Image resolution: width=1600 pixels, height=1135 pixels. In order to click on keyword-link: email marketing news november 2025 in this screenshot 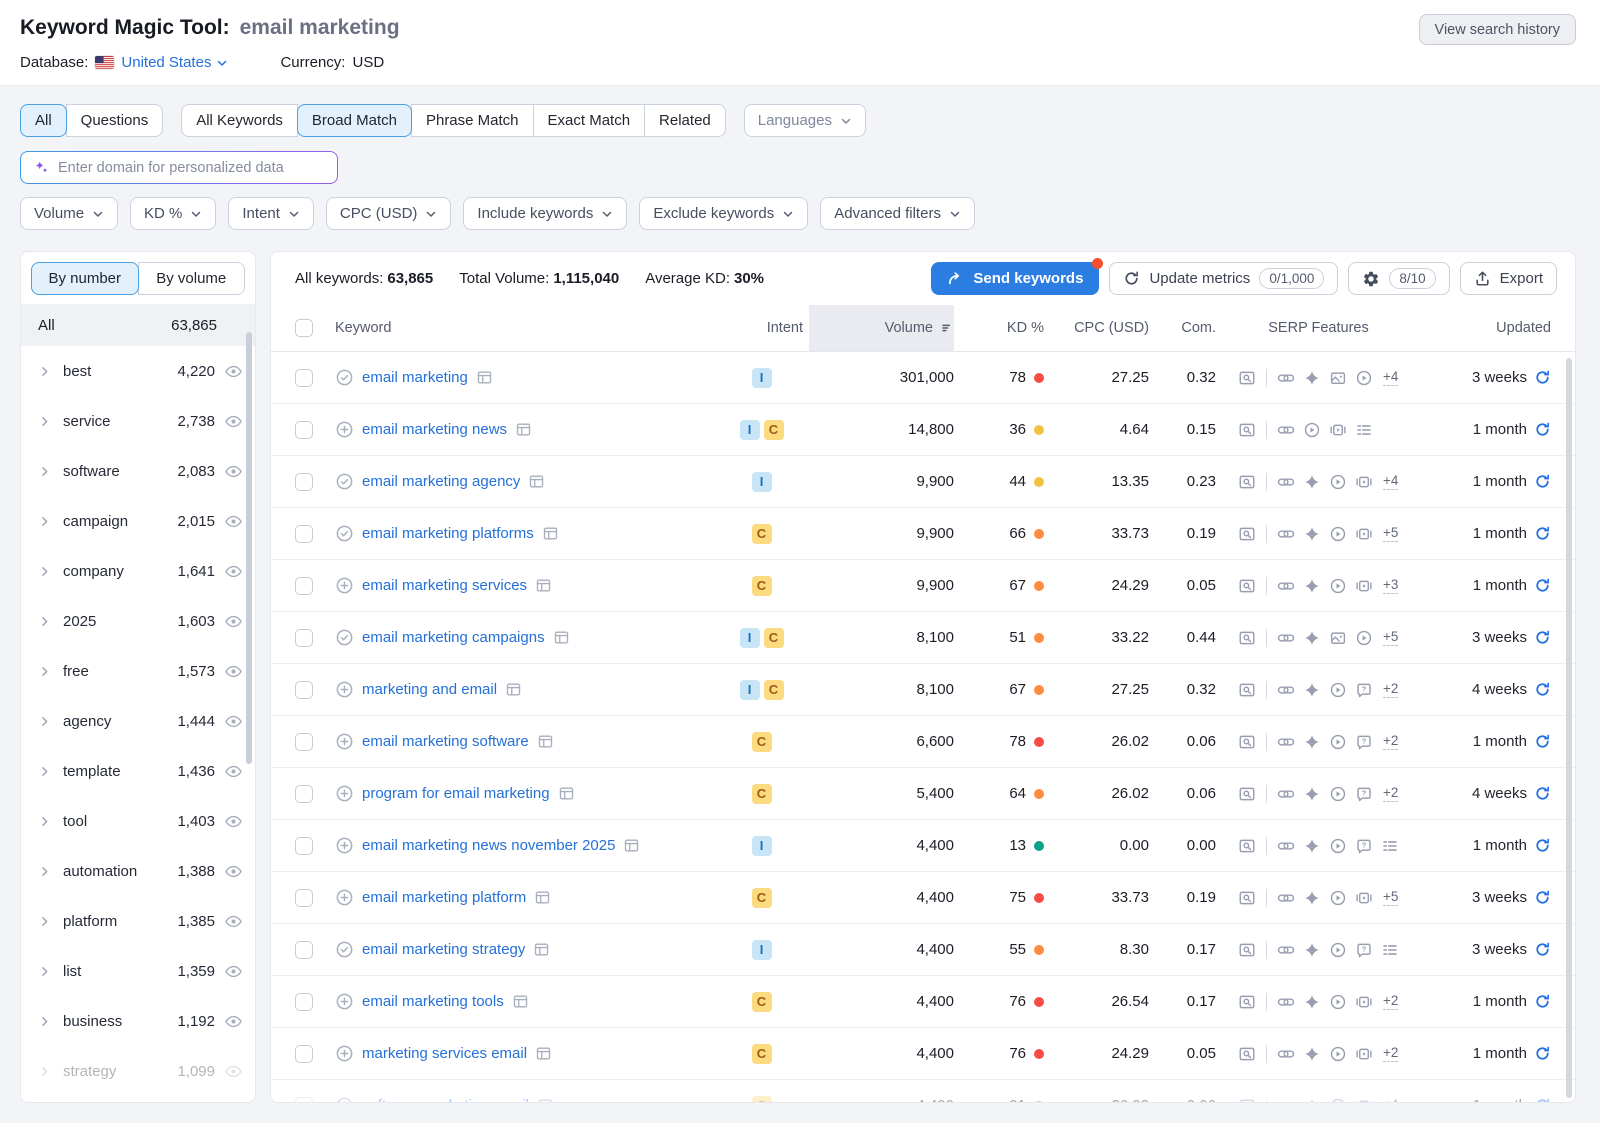, I will do `click(488, 845)`.